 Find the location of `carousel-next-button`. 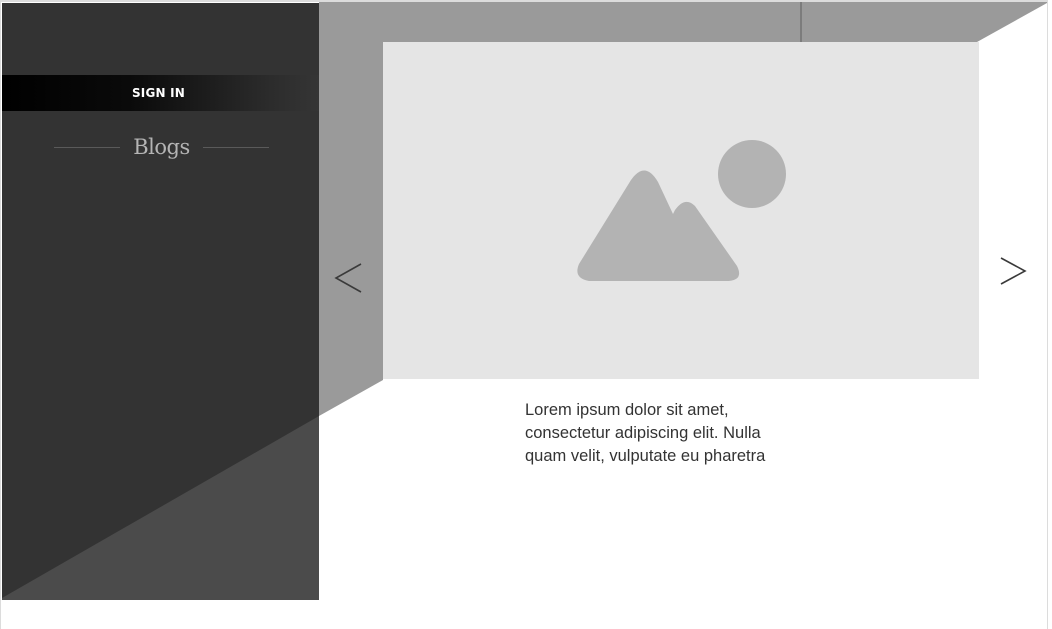

carousel-next-button is located at coordinates (1014, 271).